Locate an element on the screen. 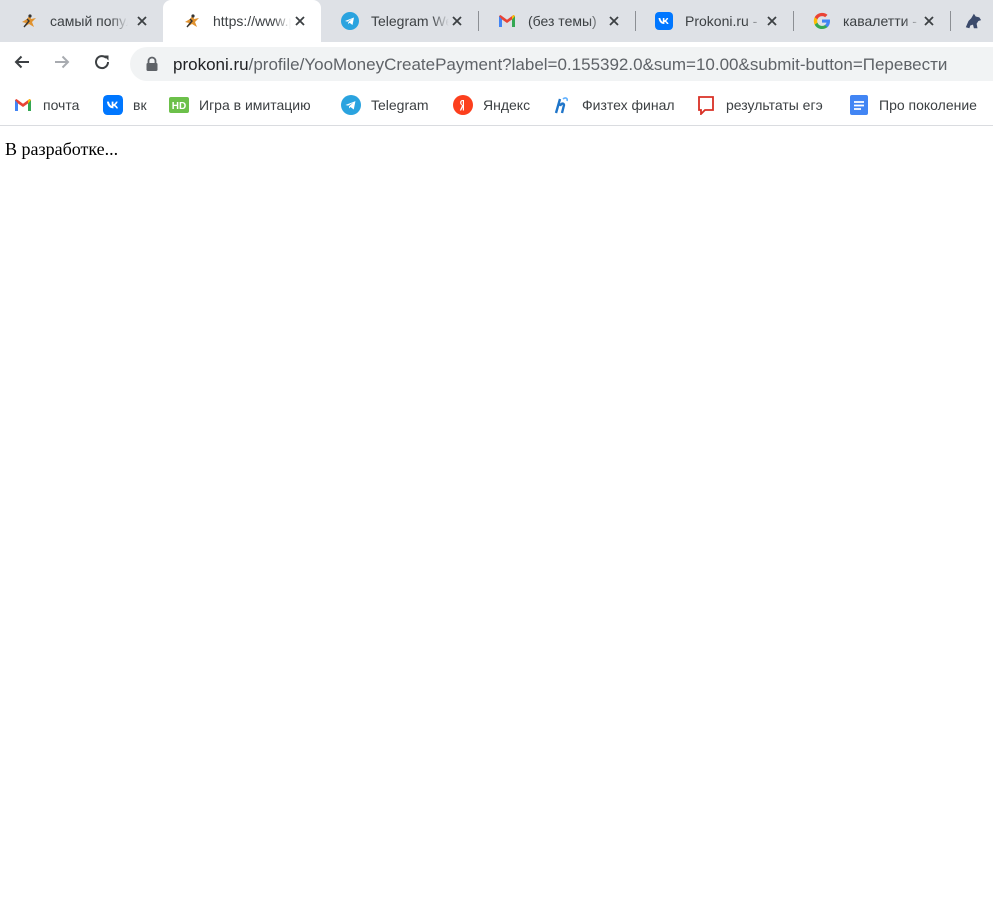 The image size is (993, 899). bookmark-label: вк is located at coordinates (140, 105).